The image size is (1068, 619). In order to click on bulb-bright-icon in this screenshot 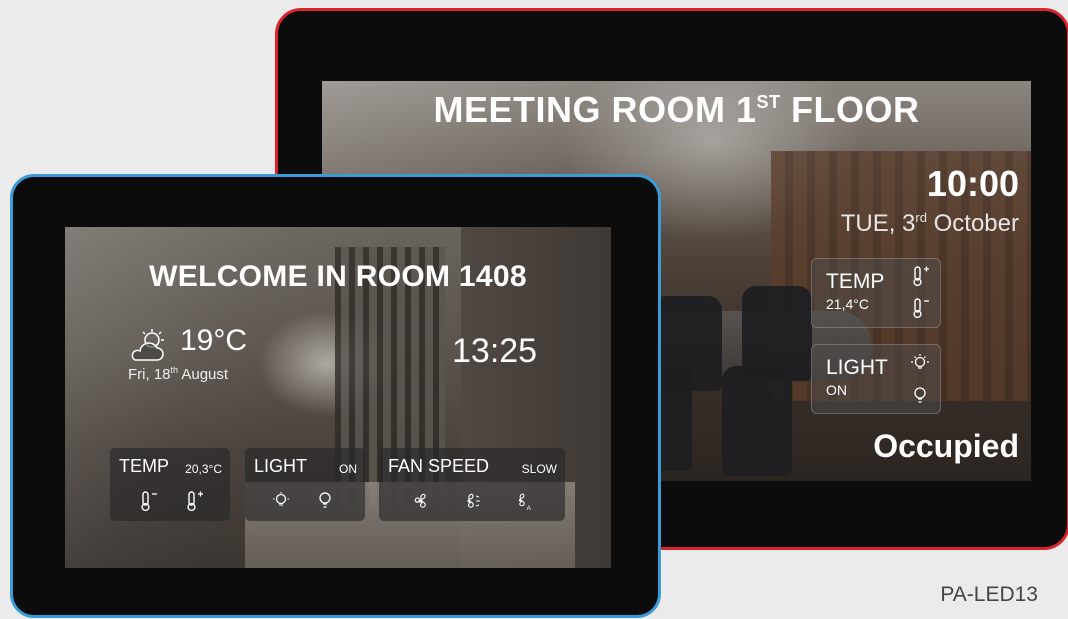, I will do `click(920, 364)`.